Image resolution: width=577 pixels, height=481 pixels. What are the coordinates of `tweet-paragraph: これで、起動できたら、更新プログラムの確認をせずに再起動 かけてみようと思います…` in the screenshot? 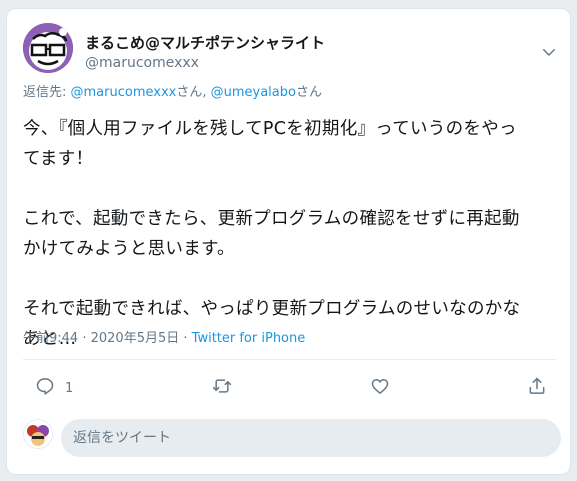 It's located at (292, 234).